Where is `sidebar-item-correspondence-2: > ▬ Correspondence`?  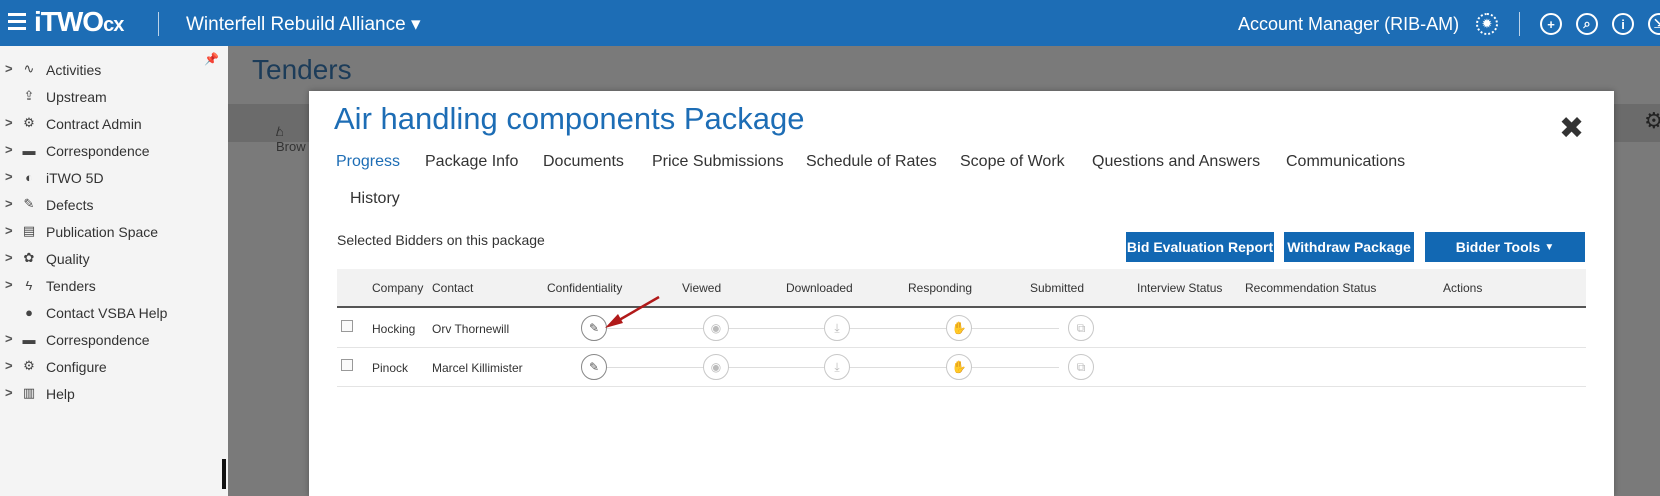 sidebar-item-correspondence-2: > ▬ Correspondence is located at coordinates (114, 340).